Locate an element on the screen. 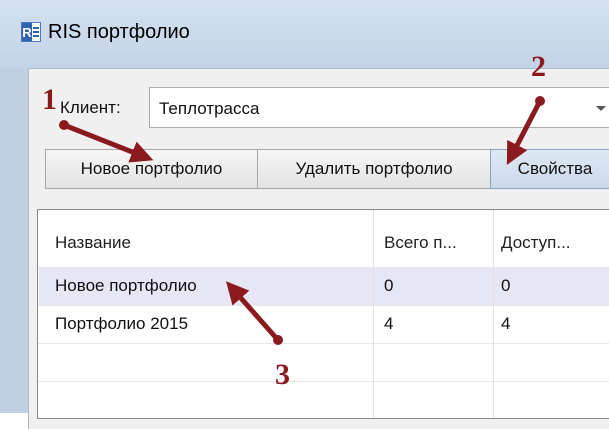  annotation-number-2: 2 is located at coordinates (538, 66).